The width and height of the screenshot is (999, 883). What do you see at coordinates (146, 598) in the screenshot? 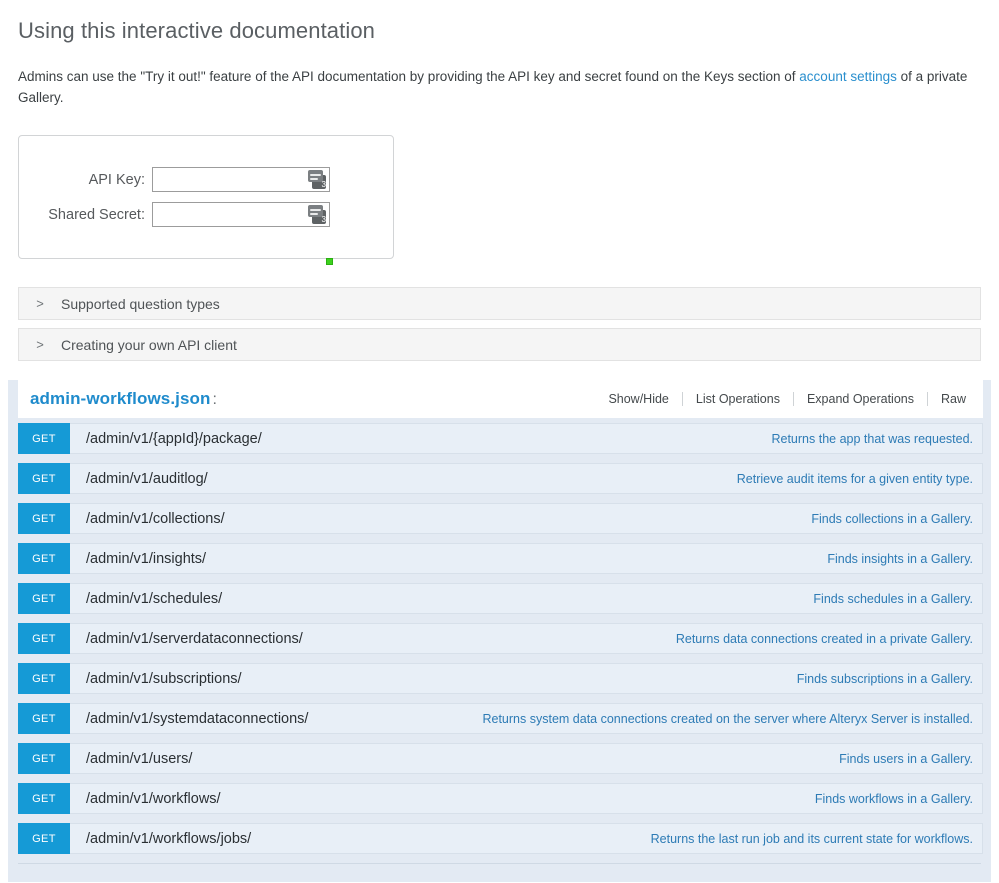
I see `operation-path: /admin/v1/schedules/` at bounding box center [146, 598].